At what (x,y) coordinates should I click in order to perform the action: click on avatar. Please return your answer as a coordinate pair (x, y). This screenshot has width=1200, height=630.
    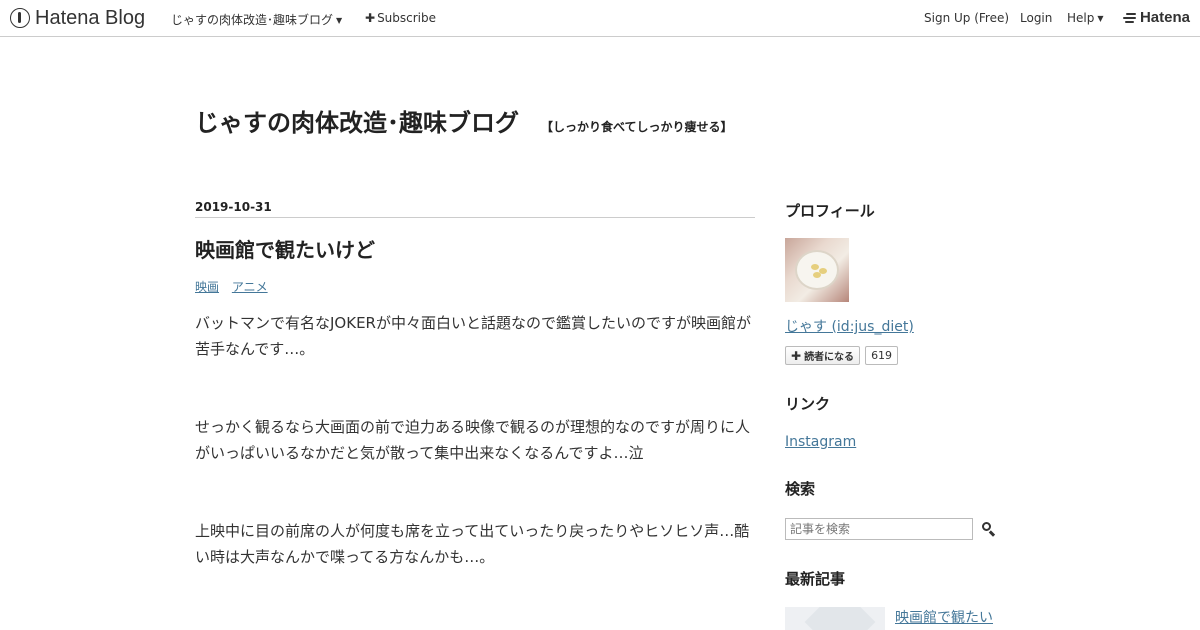
    Looking at the image, I should click on (817, 270).